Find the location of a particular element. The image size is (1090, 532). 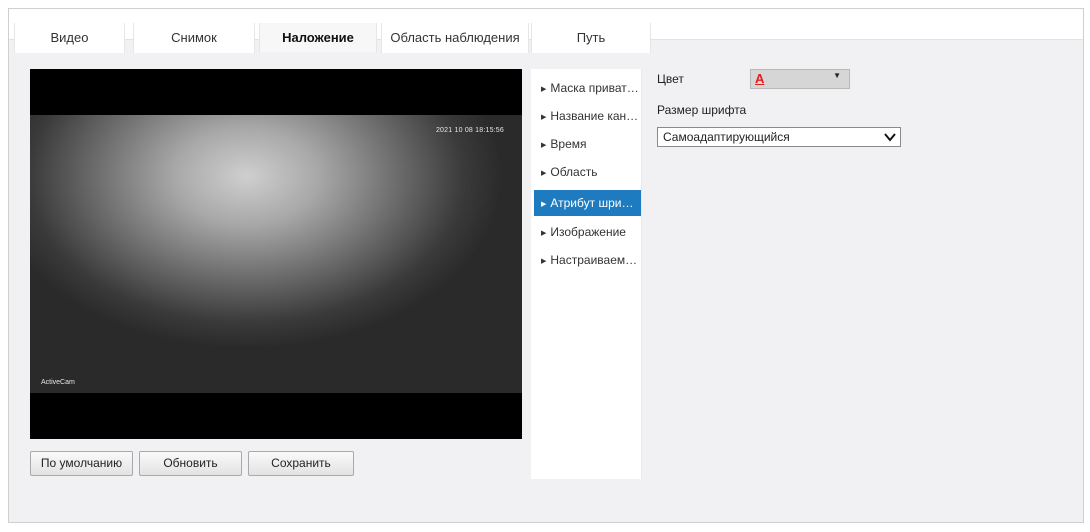

tab-surveillance-area: Область наблюдения is located at coordinates (455, 38).